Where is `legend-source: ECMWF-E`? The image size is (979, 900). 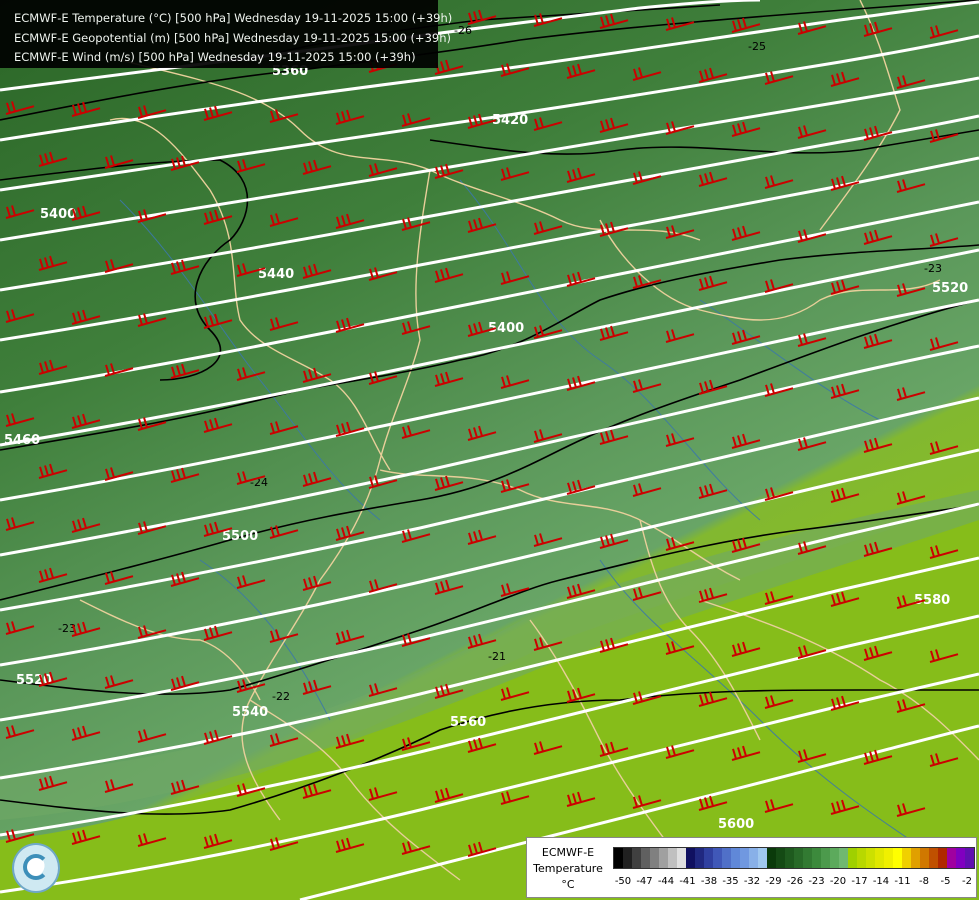 legend-source: ECMWF-E is located at coordinates (568, 852).